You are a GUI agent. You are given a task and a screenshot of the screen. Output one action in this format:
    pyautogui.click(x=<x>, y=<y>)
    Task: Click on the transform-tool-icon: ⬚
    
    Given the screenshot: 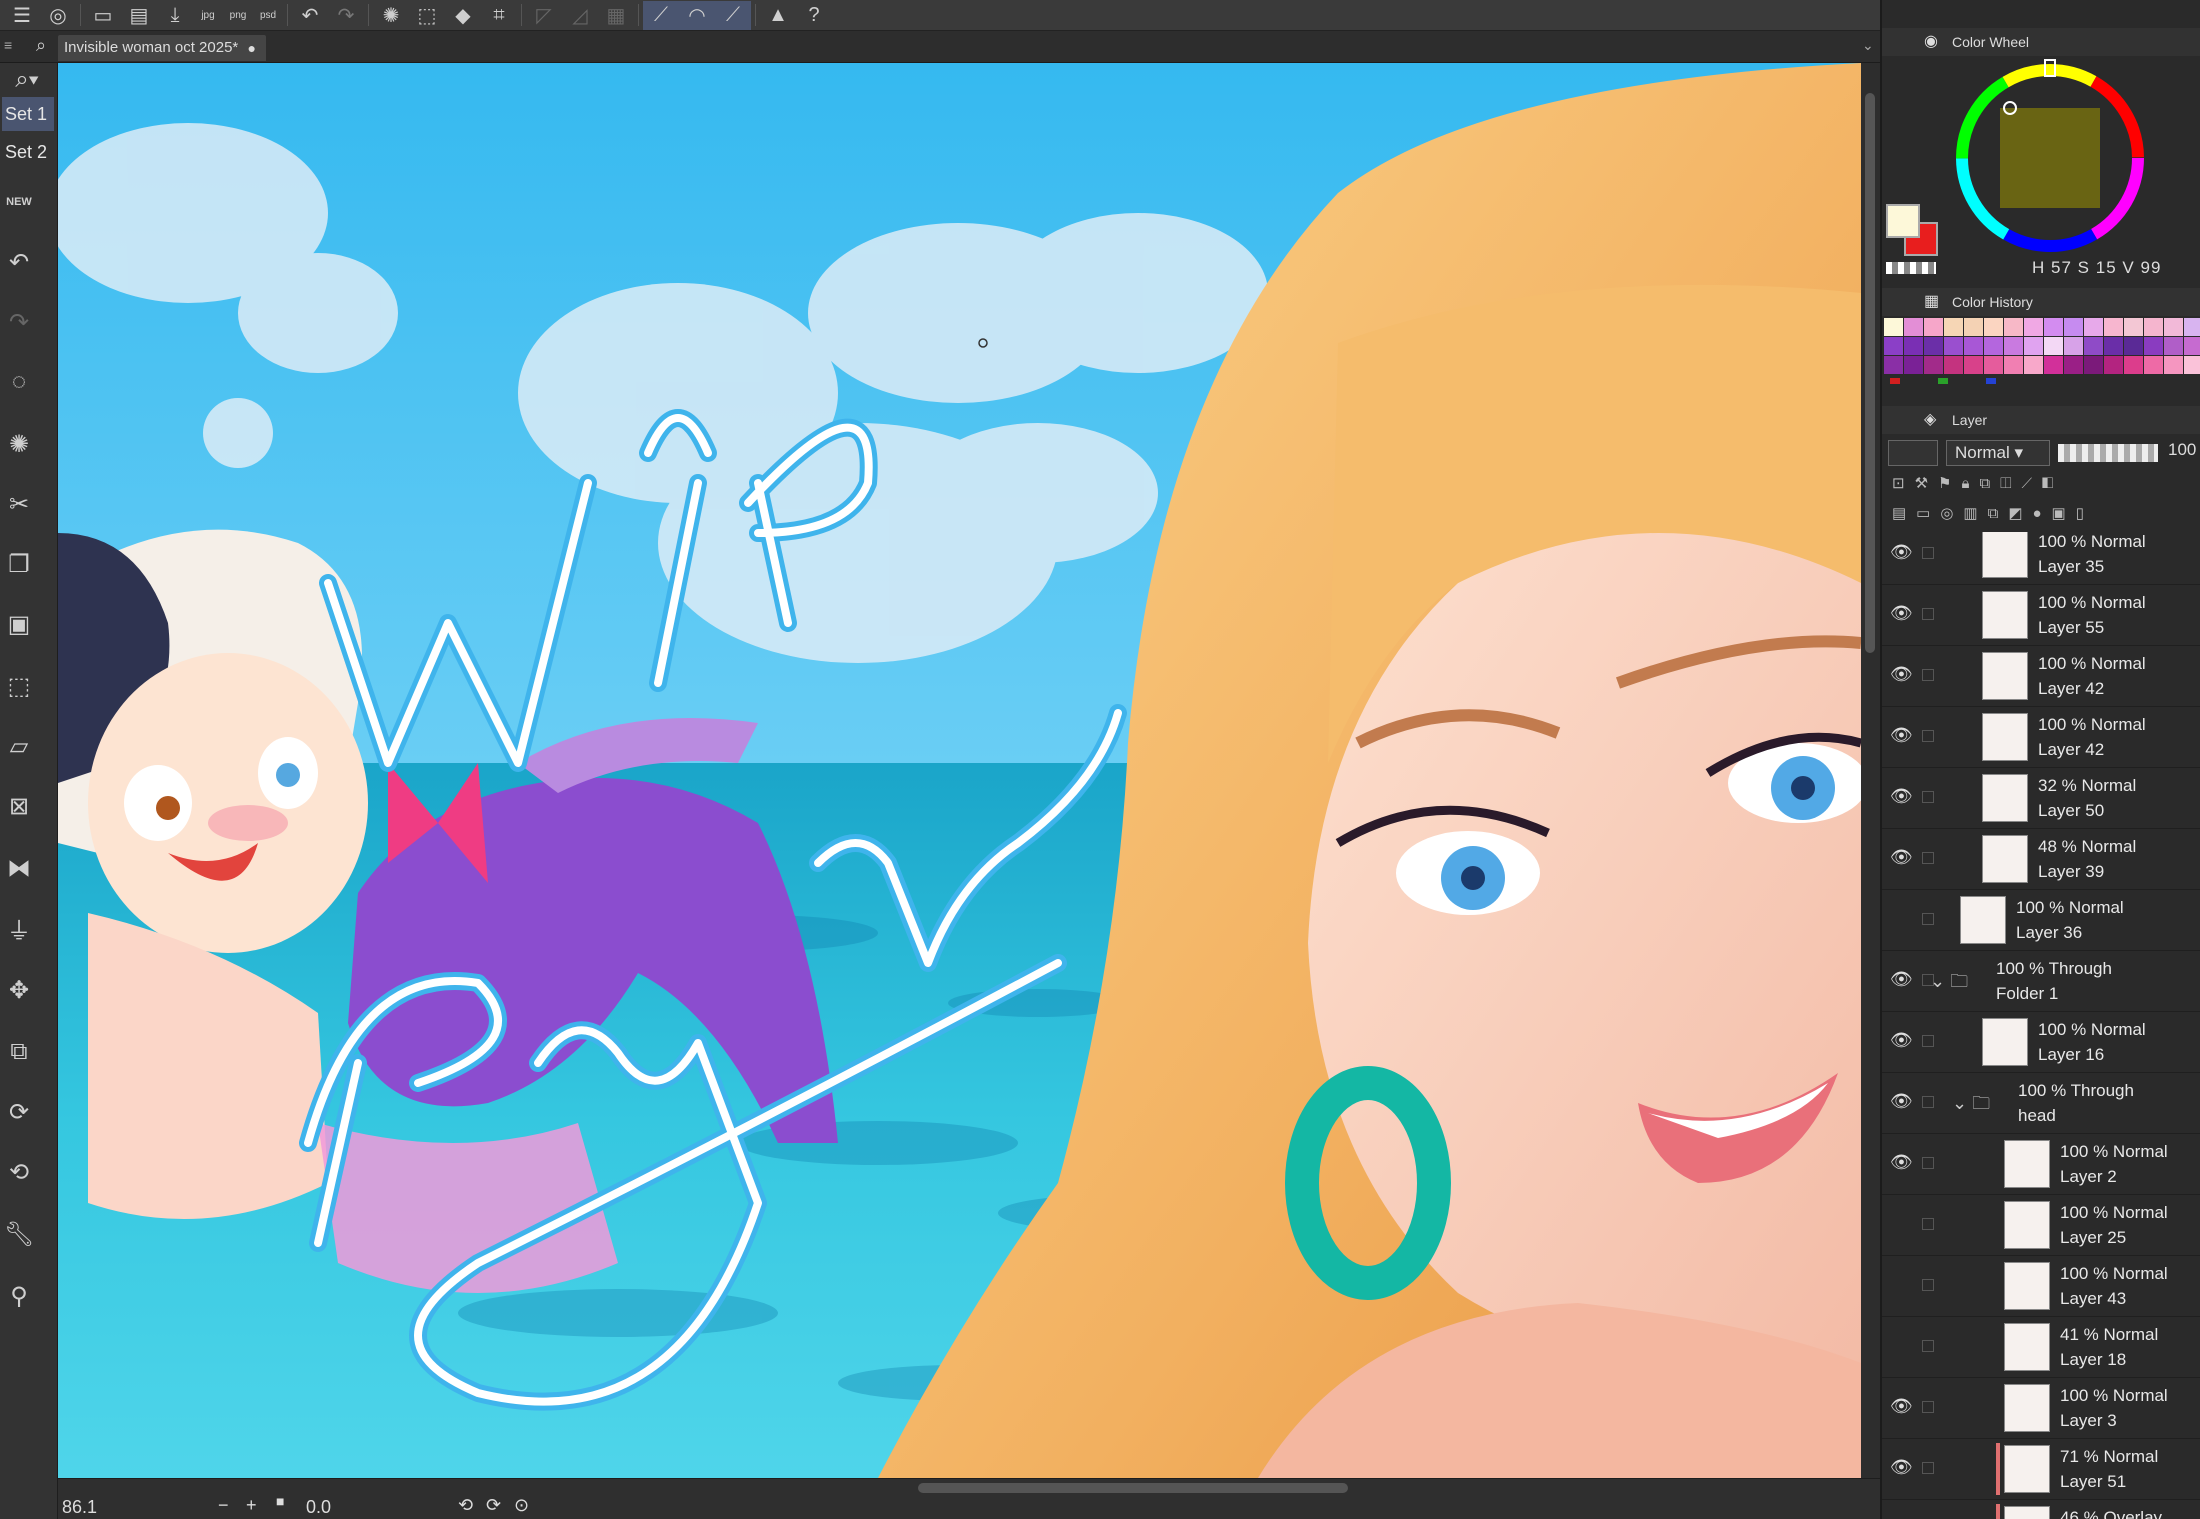 What is the action you would take?
    pyautogui.click(x=19, y=686)
    